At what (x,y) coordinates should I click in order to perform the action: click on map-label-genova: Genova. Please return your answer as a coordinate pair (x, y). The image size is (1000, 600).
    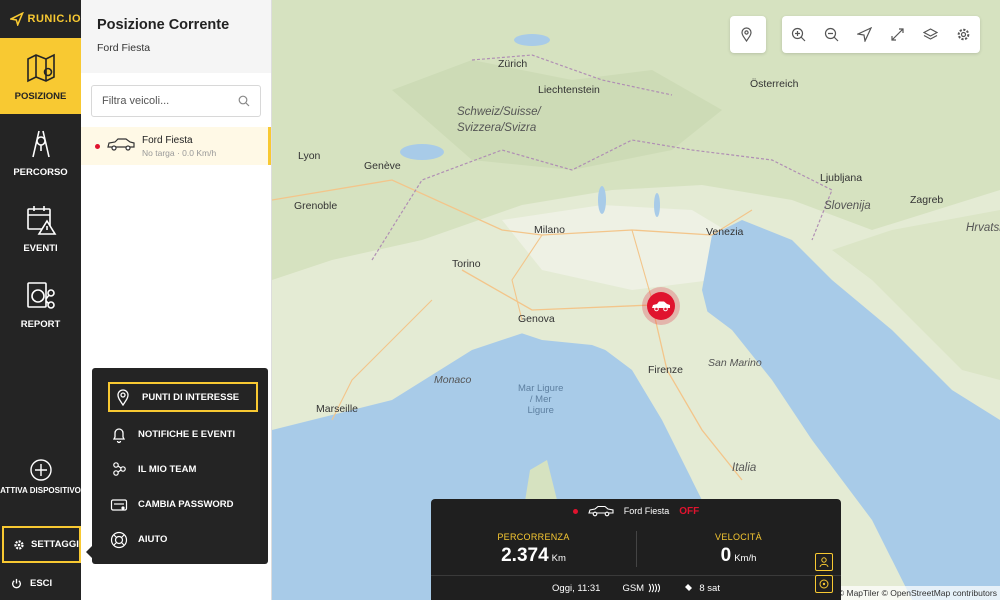
    Looking at the image, I should click on (536, 319).